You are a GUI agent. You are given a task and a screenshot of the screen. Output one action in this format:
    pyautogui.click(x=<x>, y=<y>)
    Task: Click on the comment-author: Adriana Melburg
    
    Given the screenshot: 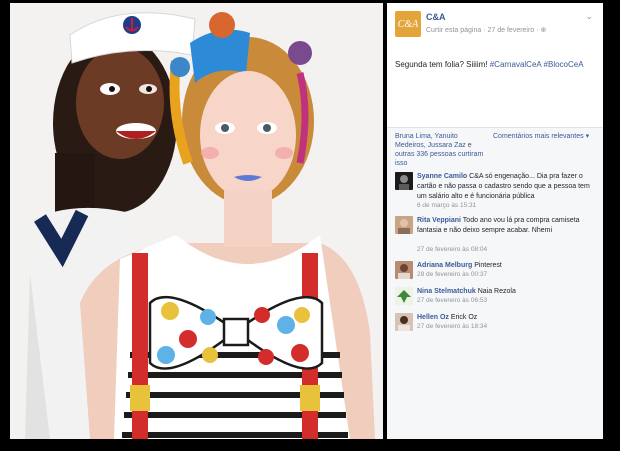 What is the action you would take?
    pyautogui.click(x=444, y=265)
    